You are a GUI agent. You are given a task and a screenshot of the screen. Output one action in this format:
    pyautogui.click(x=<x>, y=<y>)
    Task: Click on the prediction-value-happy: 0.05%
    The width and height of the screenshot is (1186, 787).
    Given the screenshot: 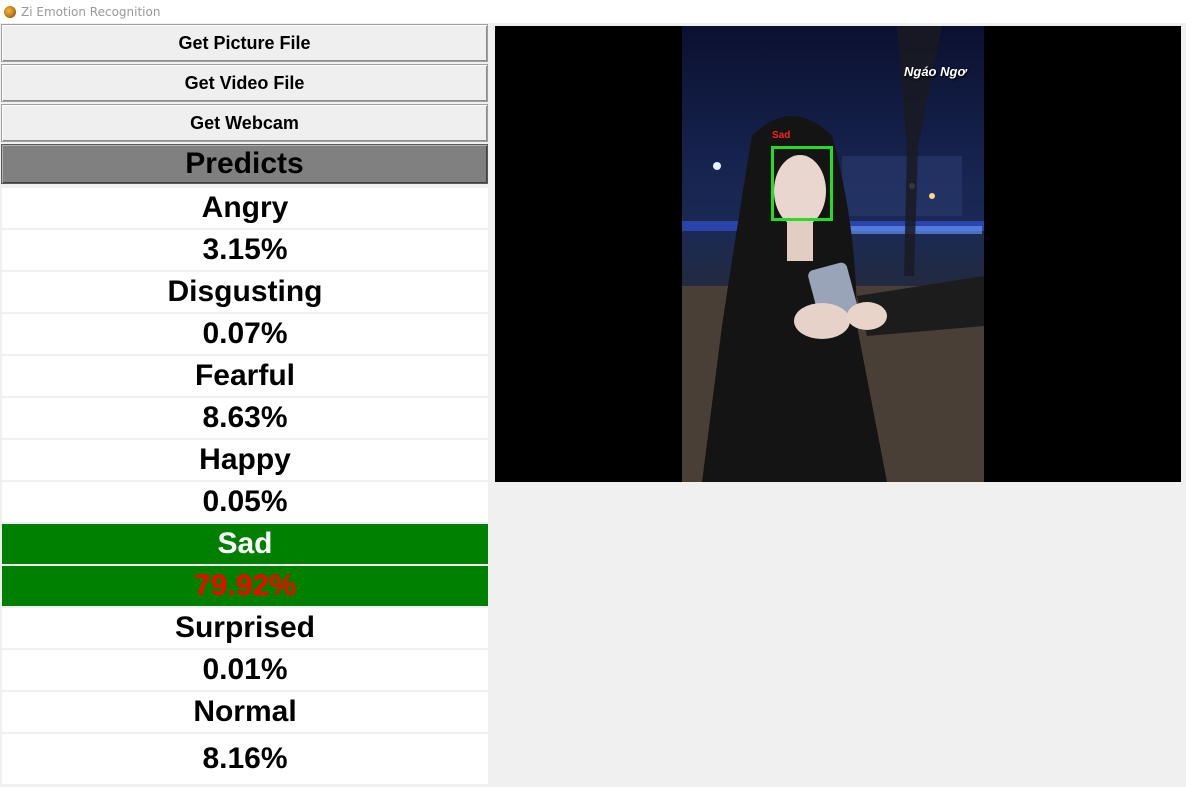 What is the action you would take?
    pyautogui.click(x=245, y=502)
    